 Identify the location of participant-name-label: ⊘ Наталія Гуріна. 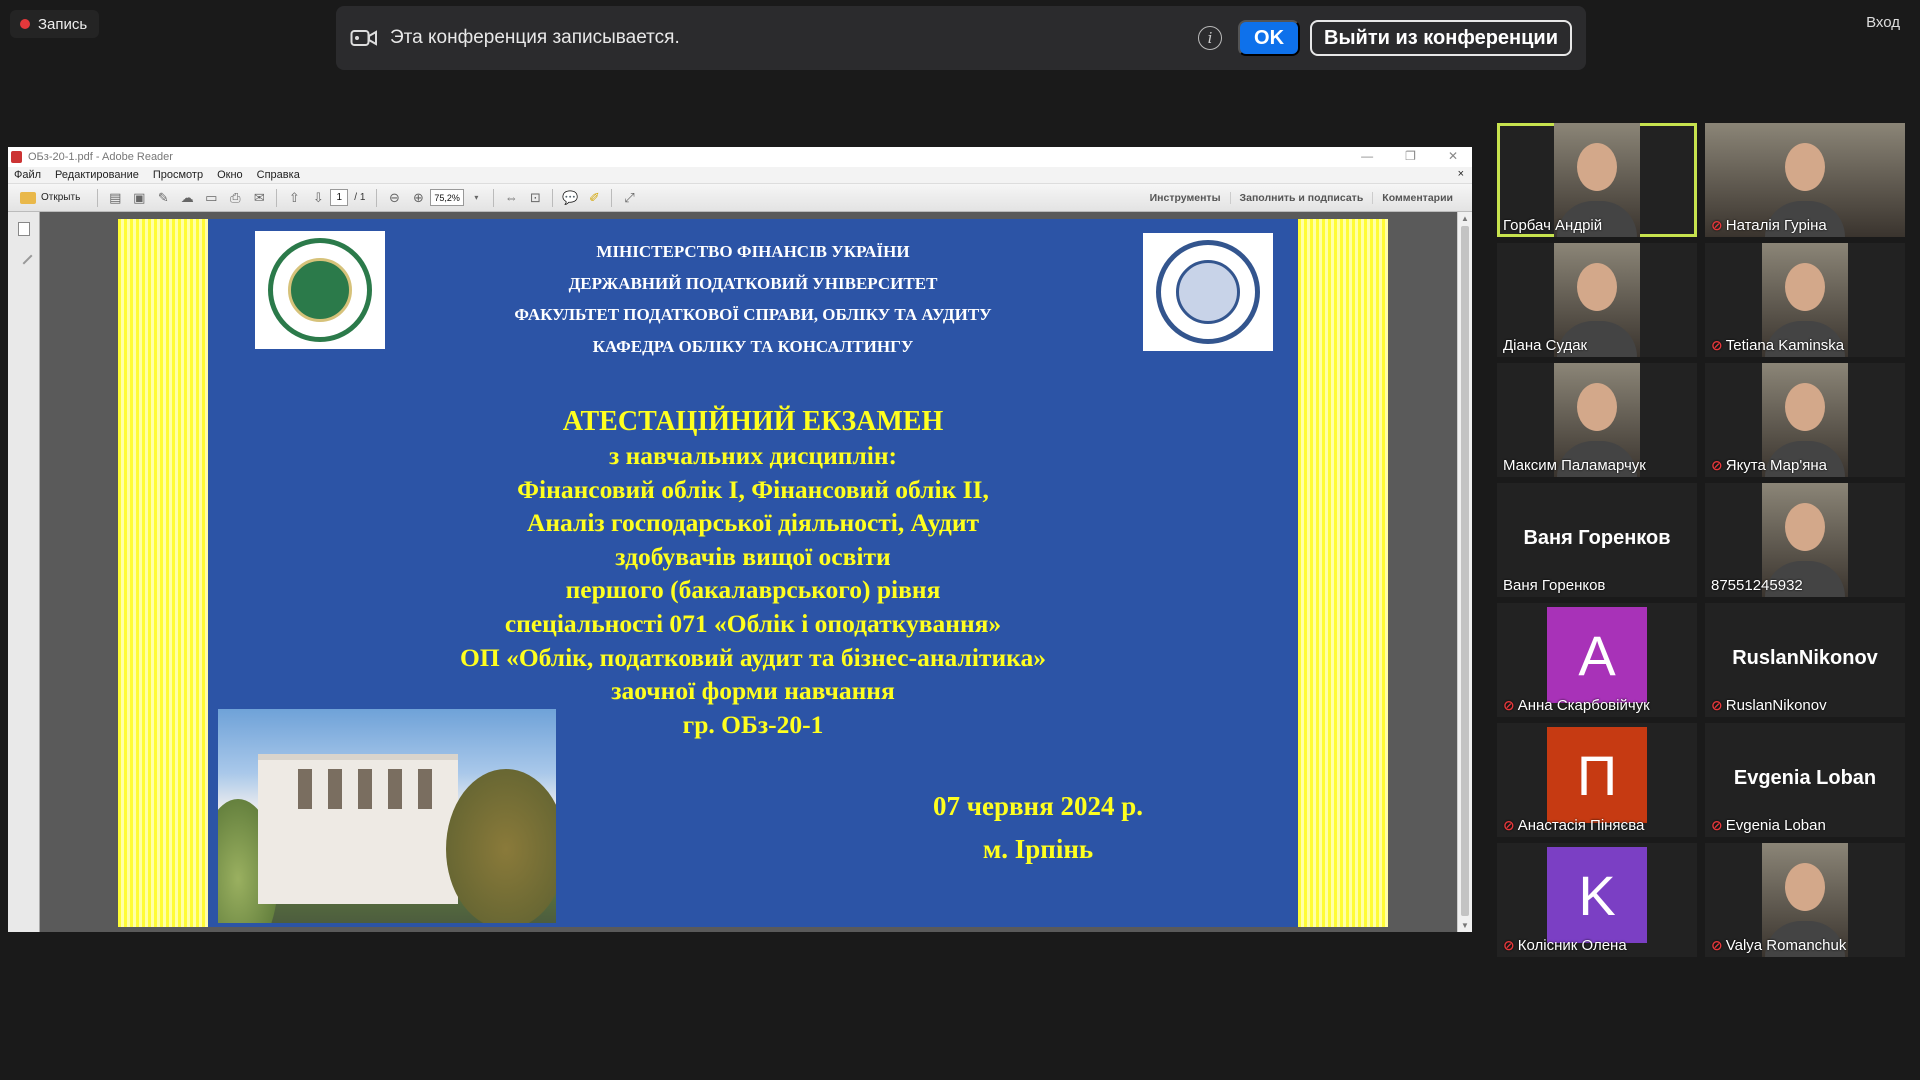
(1769, 225).